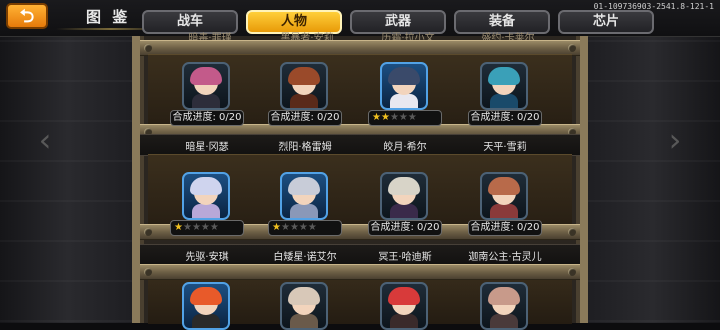 The height and width of the screenshot is (330, 720). I want to click on character-name: 皎月·希尔, so click(405, 147).